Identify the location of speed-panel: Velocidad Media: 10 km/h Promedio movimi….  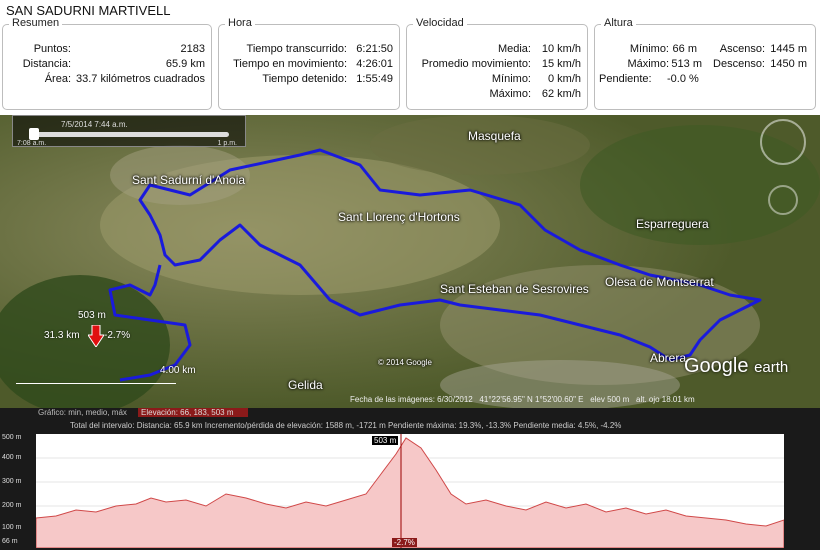
(497, 63).